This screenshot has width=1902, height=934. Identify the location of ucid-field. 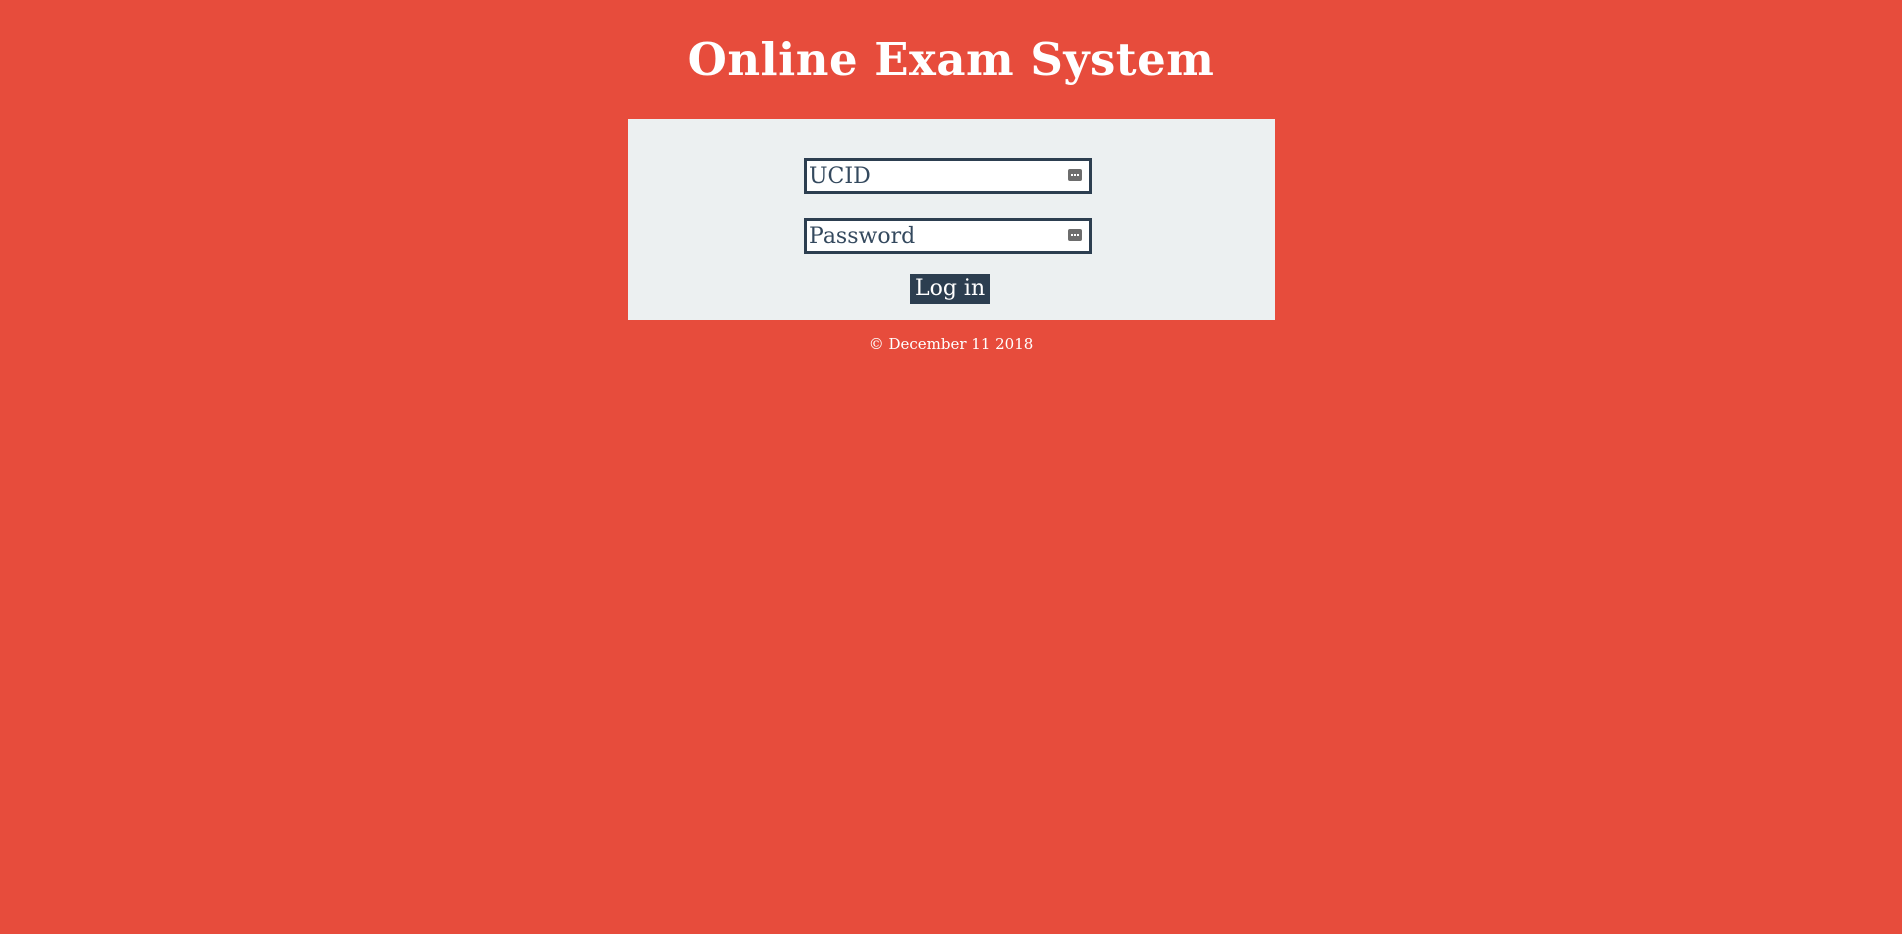
(948, 176).